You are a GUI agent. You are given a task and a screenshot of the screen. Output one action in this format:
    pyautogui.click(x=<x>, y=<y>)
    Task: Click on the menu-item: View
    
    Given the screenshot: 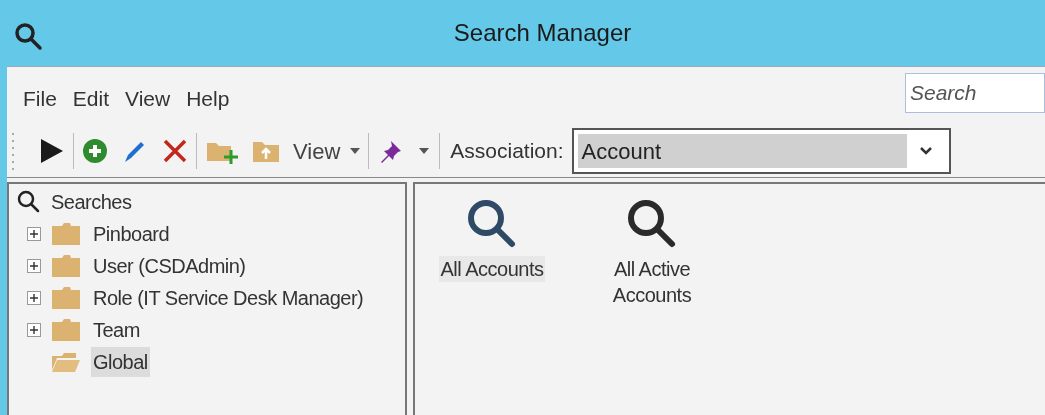 What is the action you would take?
    pyautogui.click(x=148, y=99)
    